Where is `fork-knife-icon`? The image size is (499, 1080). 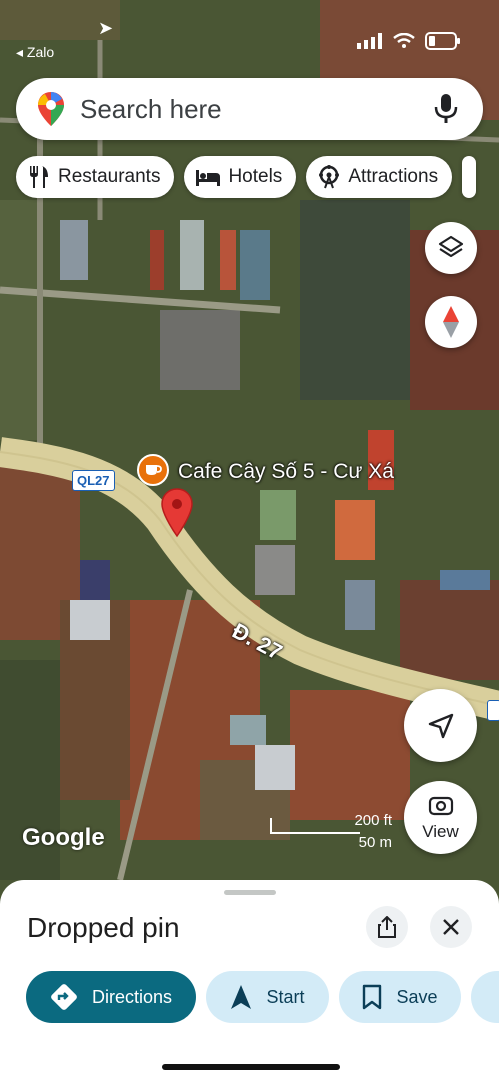 fork-knife-icon is located at coordinates (39, 177).